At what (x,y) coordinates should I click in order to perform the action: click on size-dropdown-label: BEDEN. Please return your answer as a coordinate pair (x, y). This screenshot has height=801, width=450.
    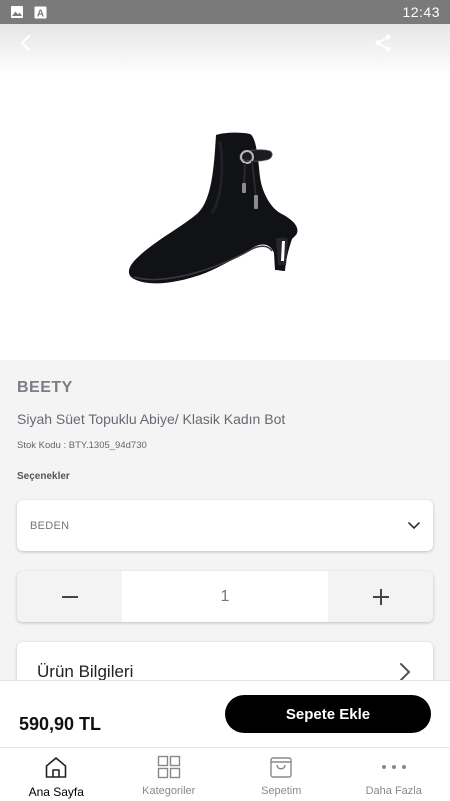
    Looking at the image, I should click on (49, 526).